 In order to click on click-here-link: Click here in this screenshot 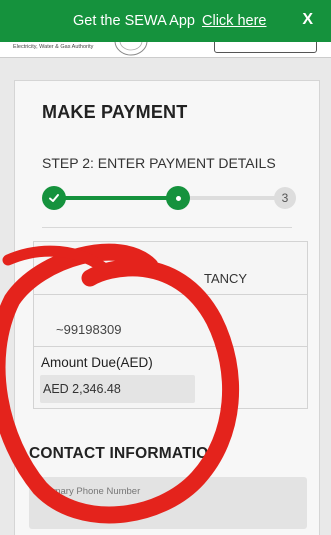, I will do `click(234, 21)`.